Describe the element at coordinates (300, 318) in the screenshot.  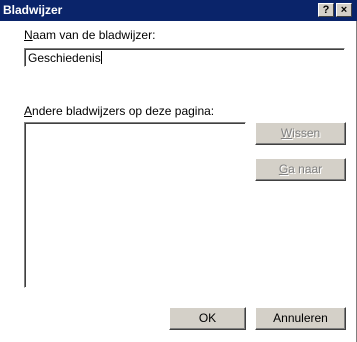
I see `cancel-button: Annuleren` at that location.